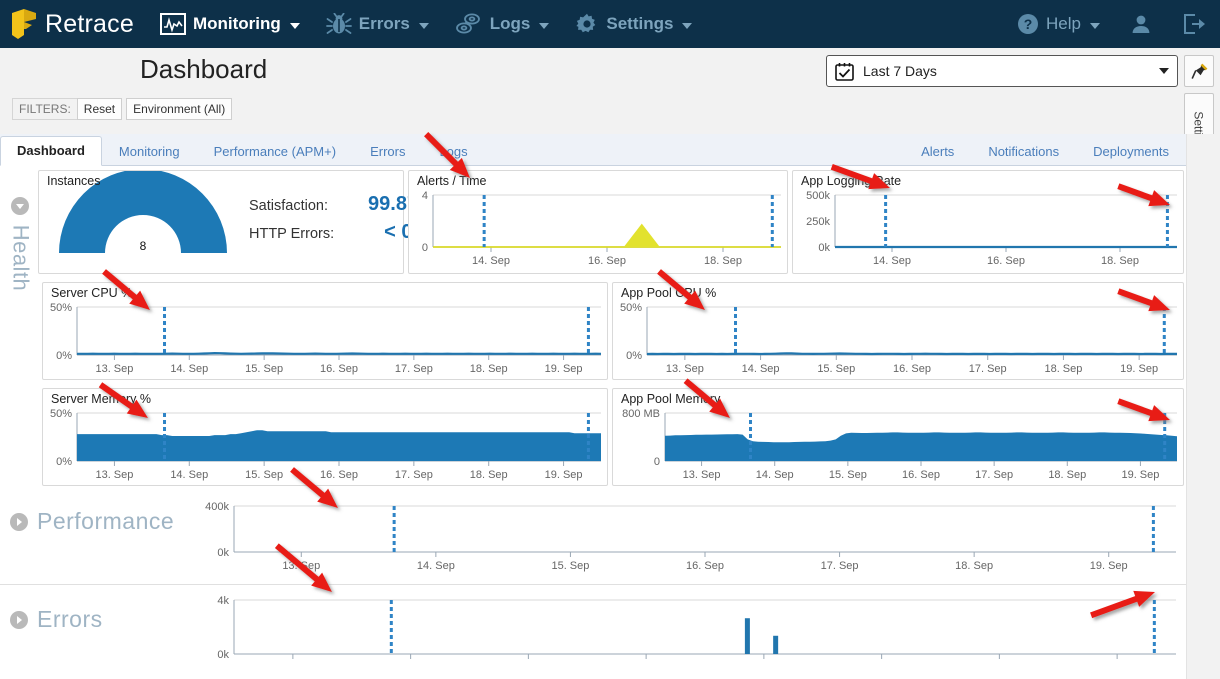 The height and width of the screenshot is (679, 1220). What do you see at coordinates (669, 293) in the screenshot?
I see `panel-app-pool-cpu-title: App Pool CPU %` at bounding box center [669, 293].